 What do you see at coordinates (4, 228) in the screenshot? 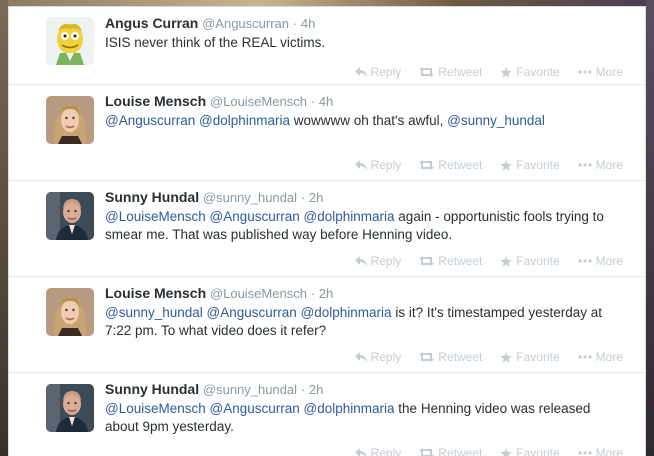
I see `background-strip-left` at bounding box center [4, 228].